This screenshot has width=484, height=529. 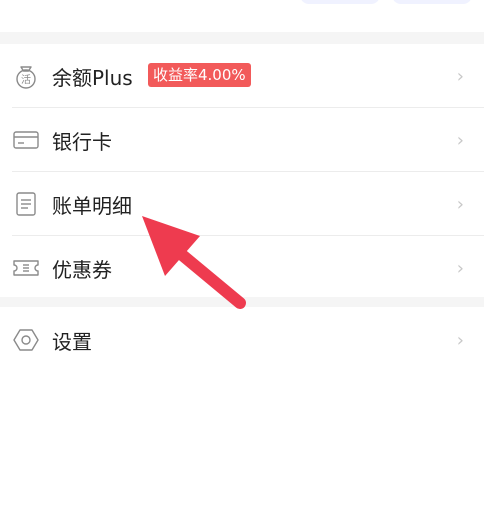 I want to click on settings-card: 设置 ›, so click(x=242, y=340).